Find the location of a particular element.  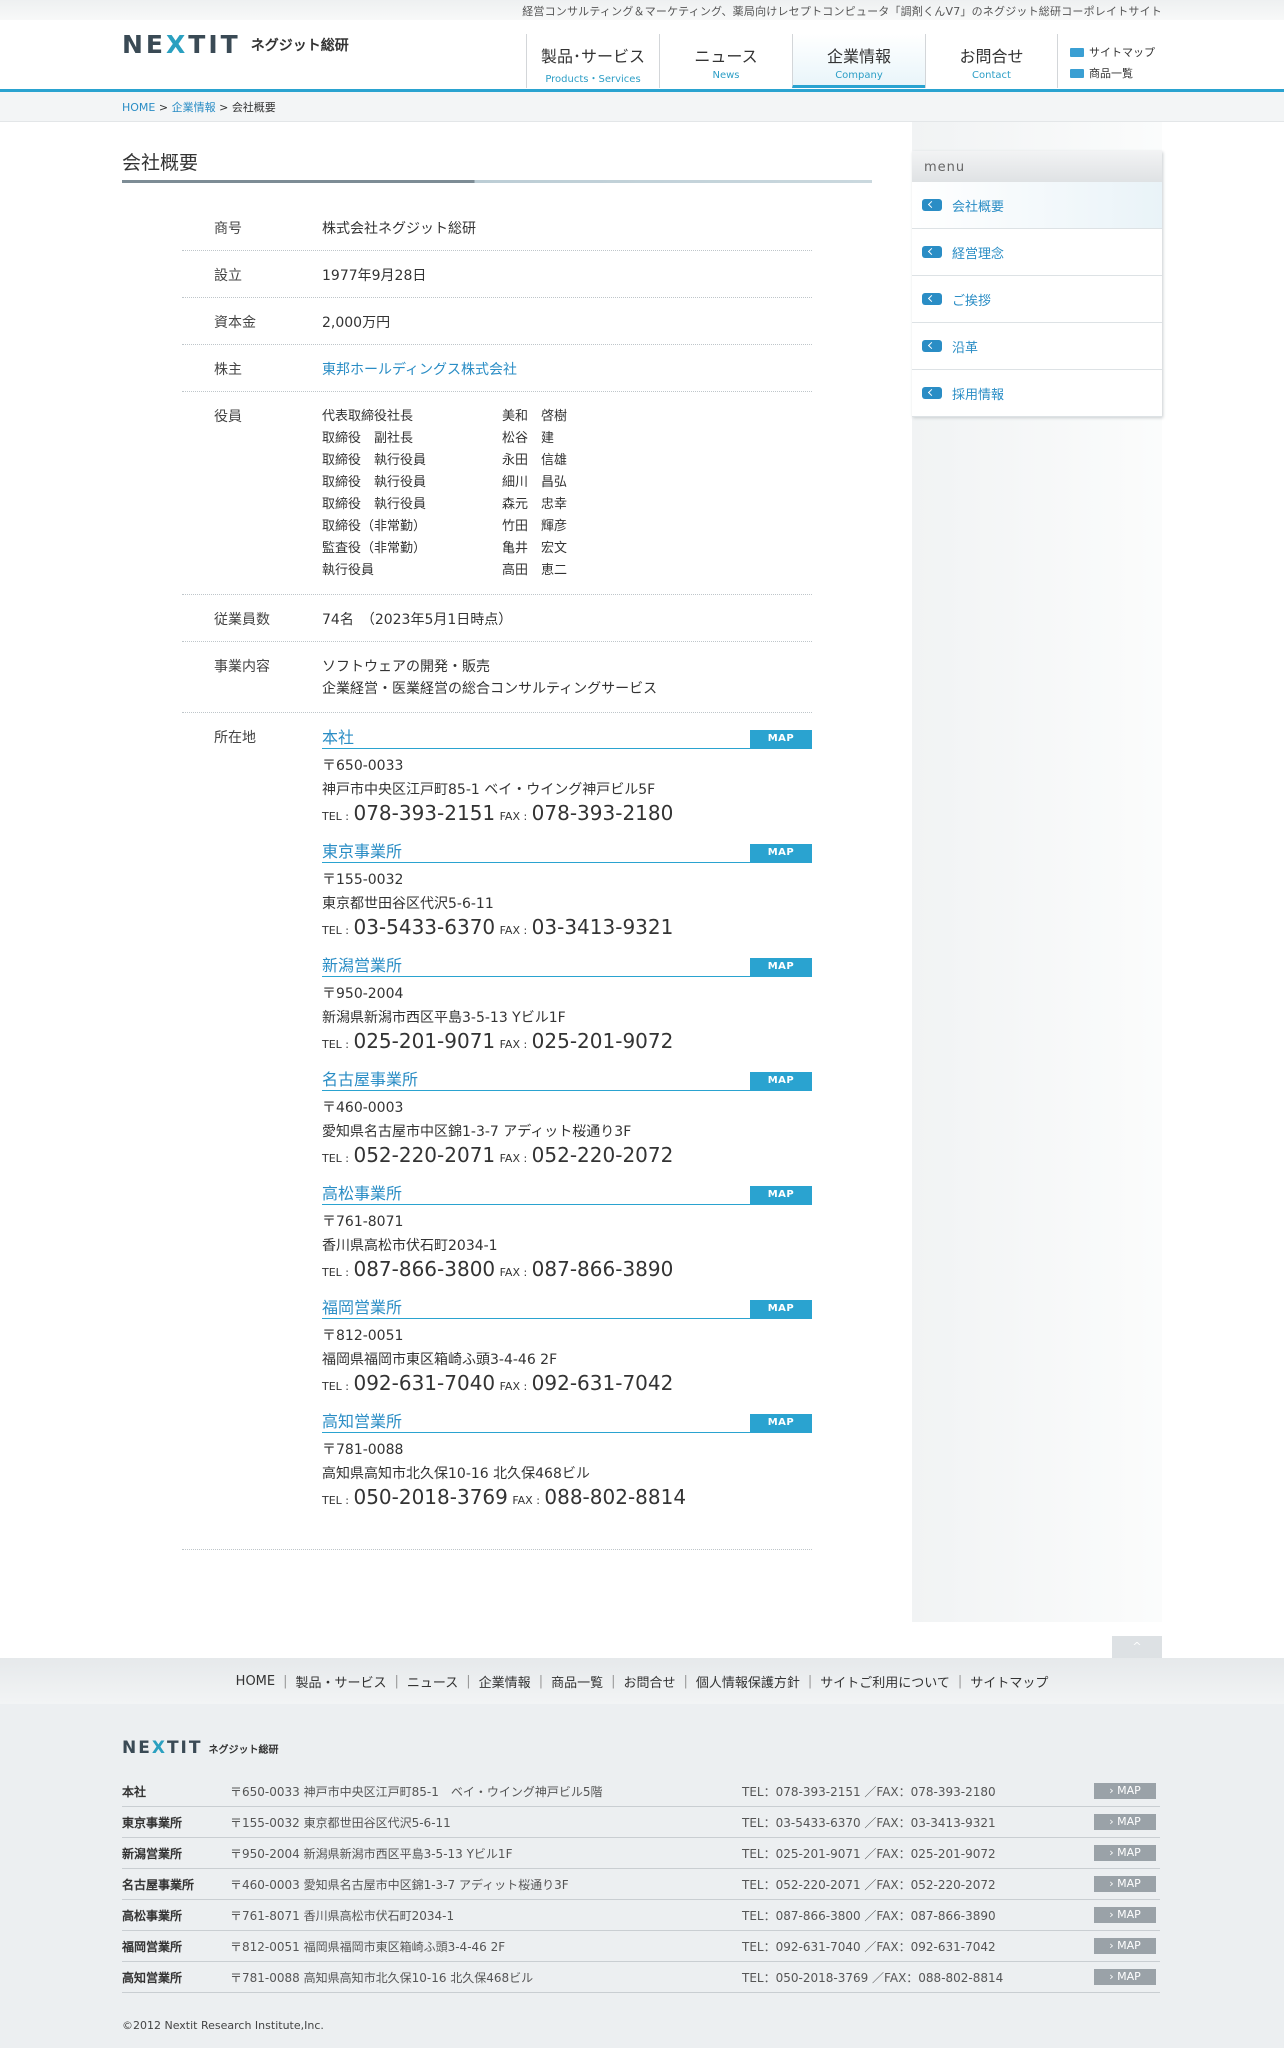

officer-name: 森元 忠幸 is located at coordinates (535, 504).